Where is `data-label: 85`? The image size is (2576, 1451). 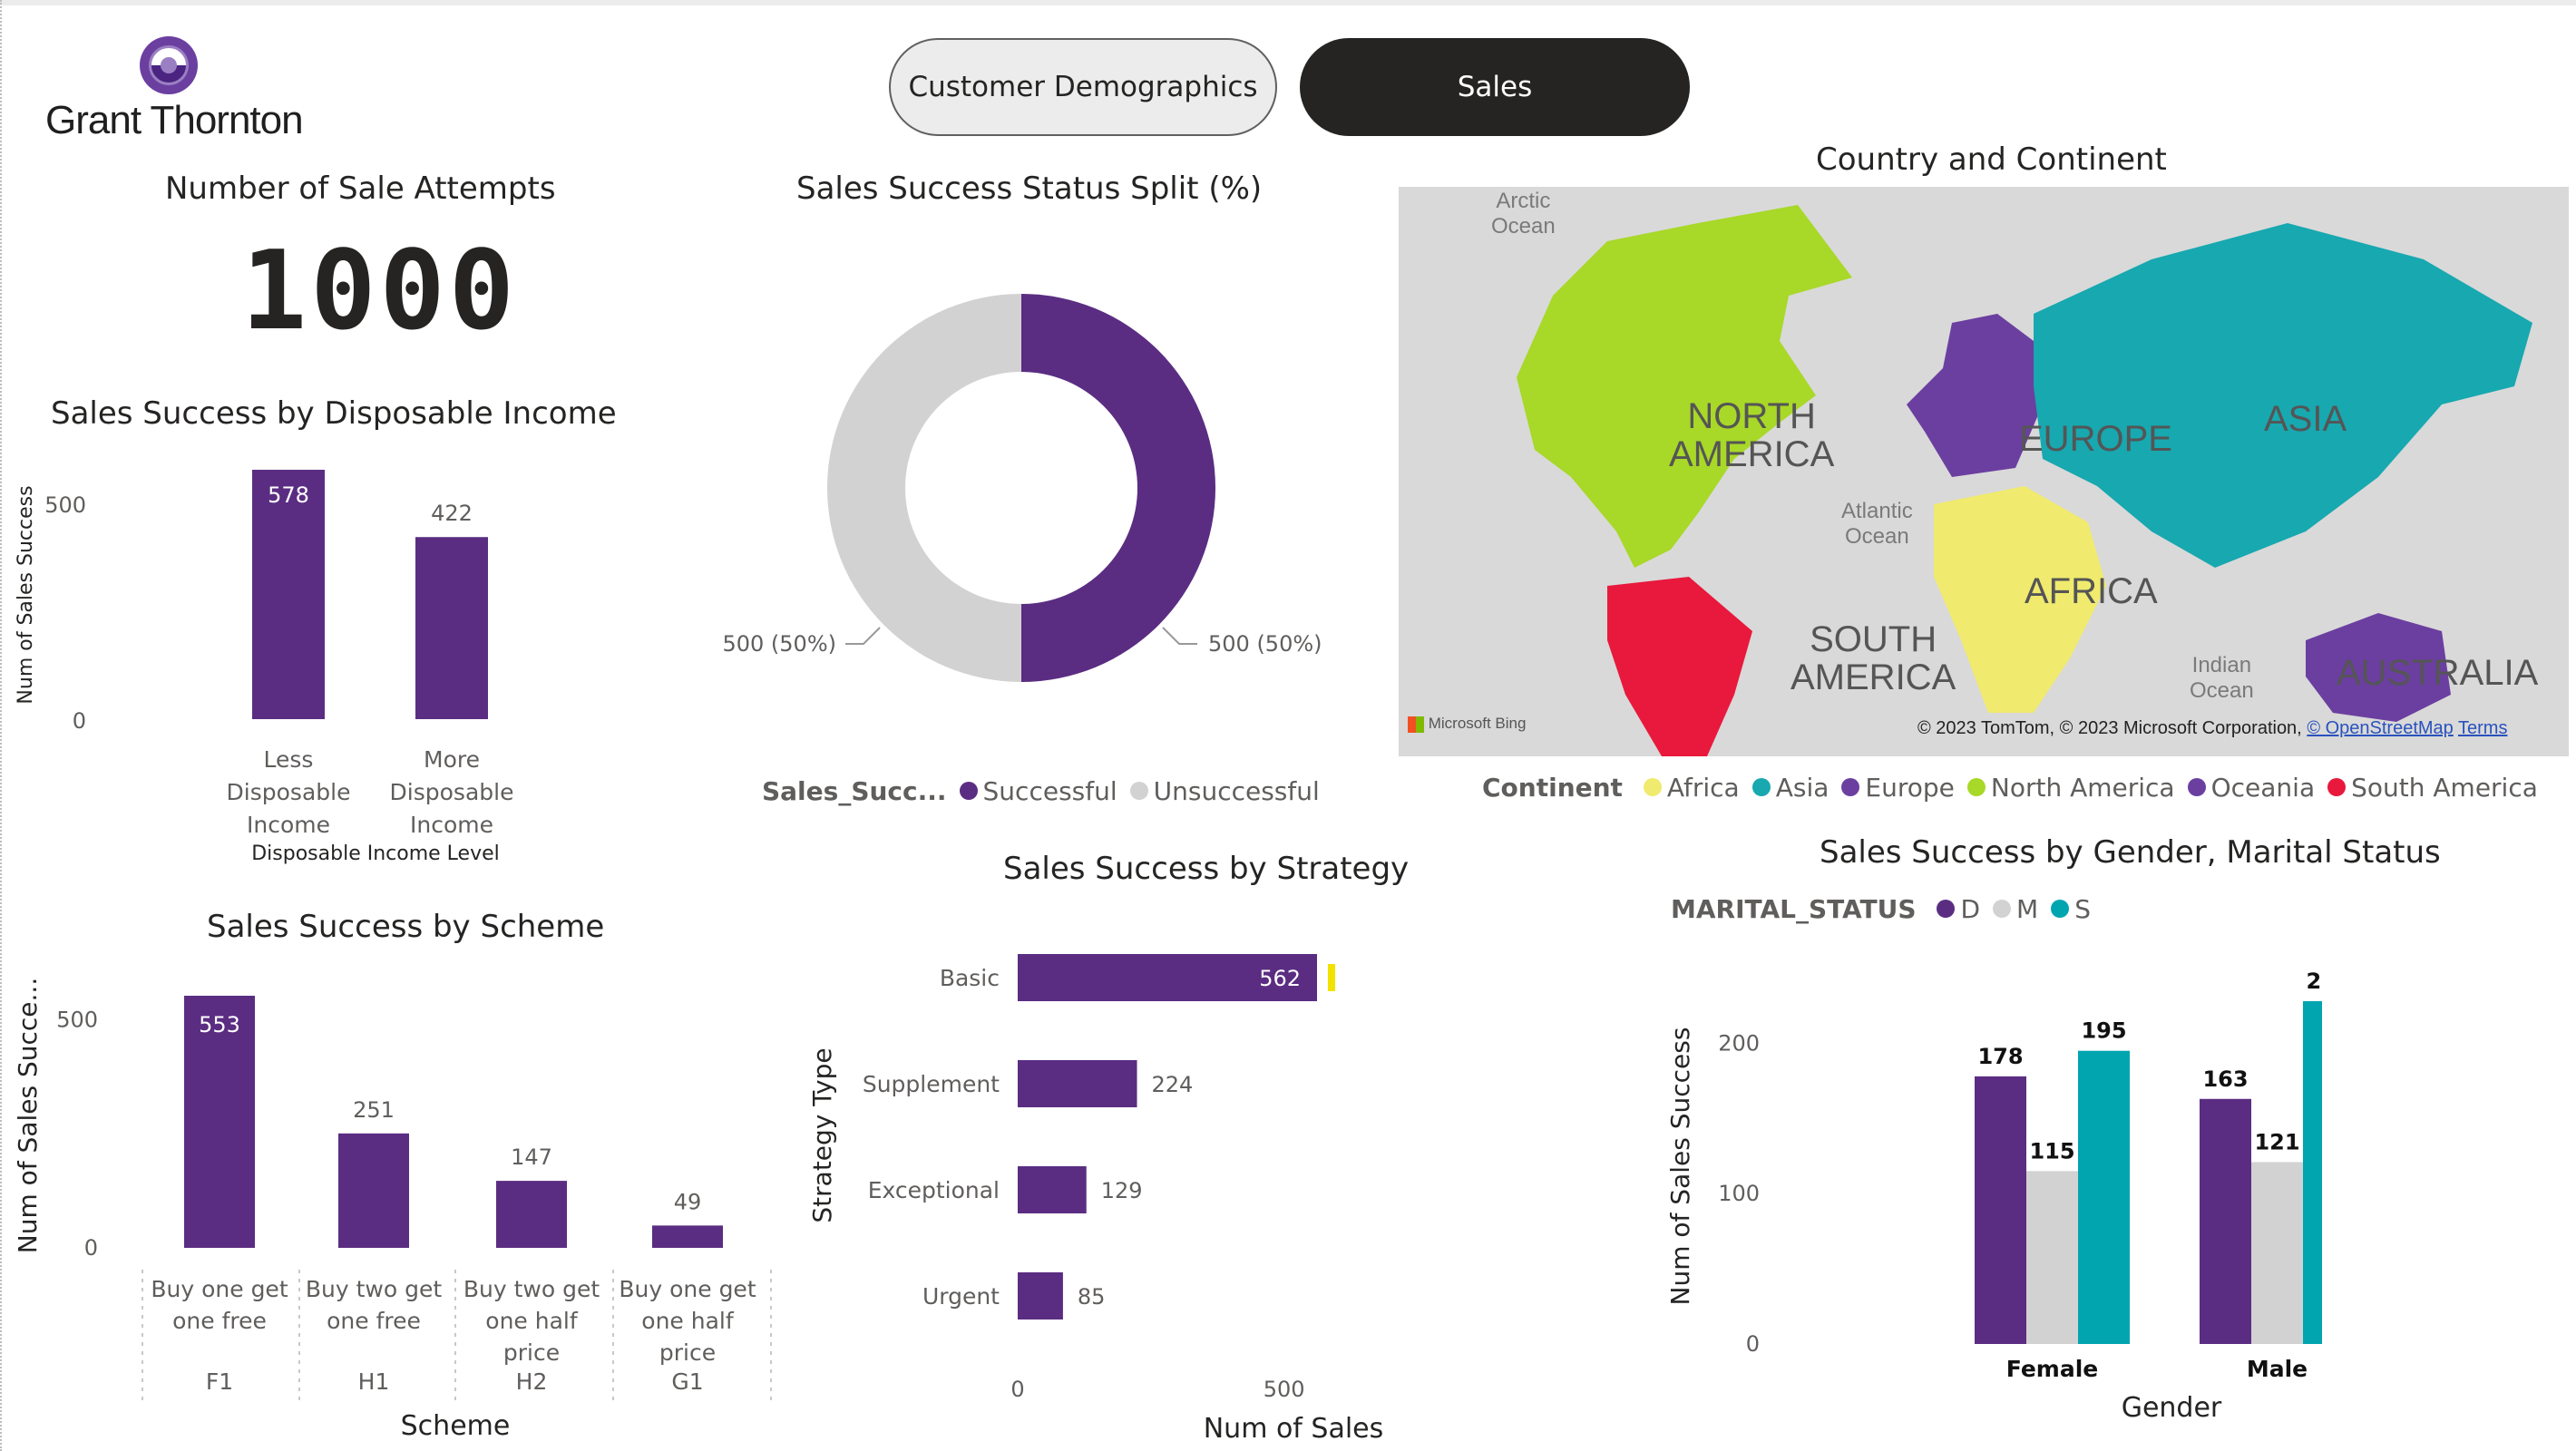 data-label: 85 is located at coordinates (1092, 1297).